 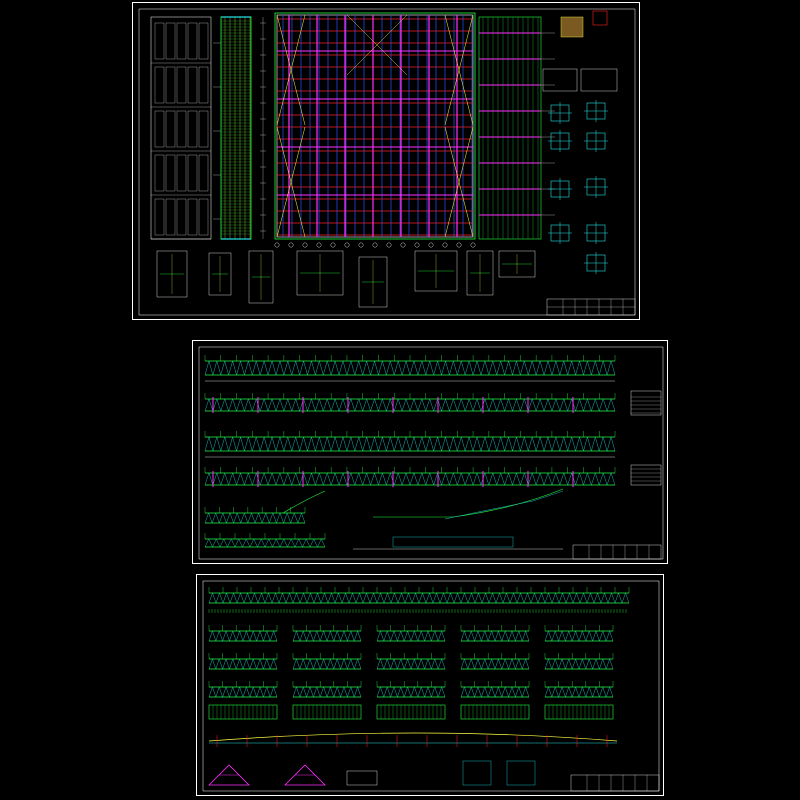 I want to click on truss-elevation, so click(x=579, y=689).